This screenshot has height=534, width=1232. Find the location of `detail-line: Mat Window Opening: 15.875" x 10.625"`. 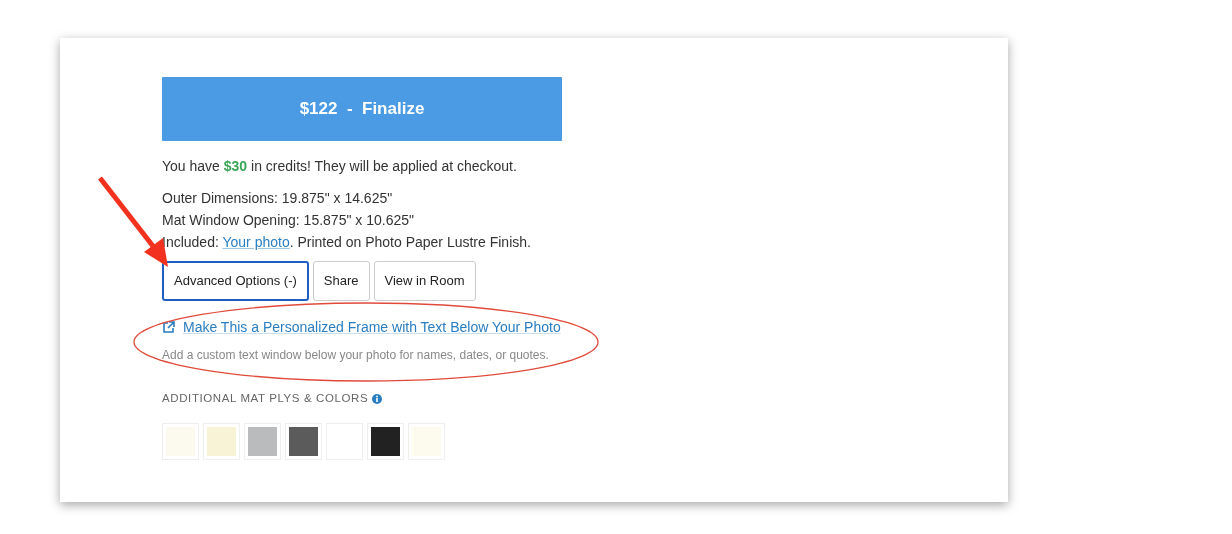

detail-line: Mat Window Opening: 15.875" x 10.625" is located at coordinates (288, 220).